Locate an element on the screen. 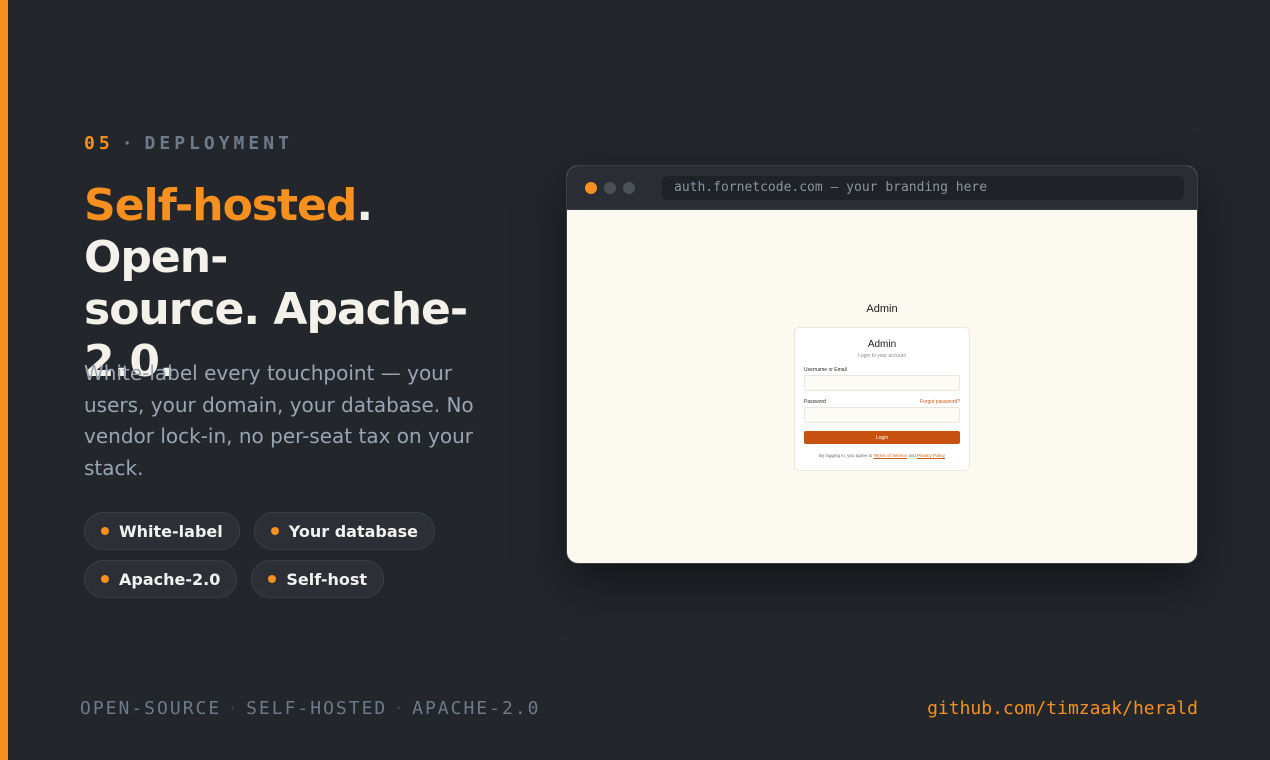 Image resolution: width=1270 pixels, height=760 pixels. chip-white-label: White-label is located at coordinates (162, 531).